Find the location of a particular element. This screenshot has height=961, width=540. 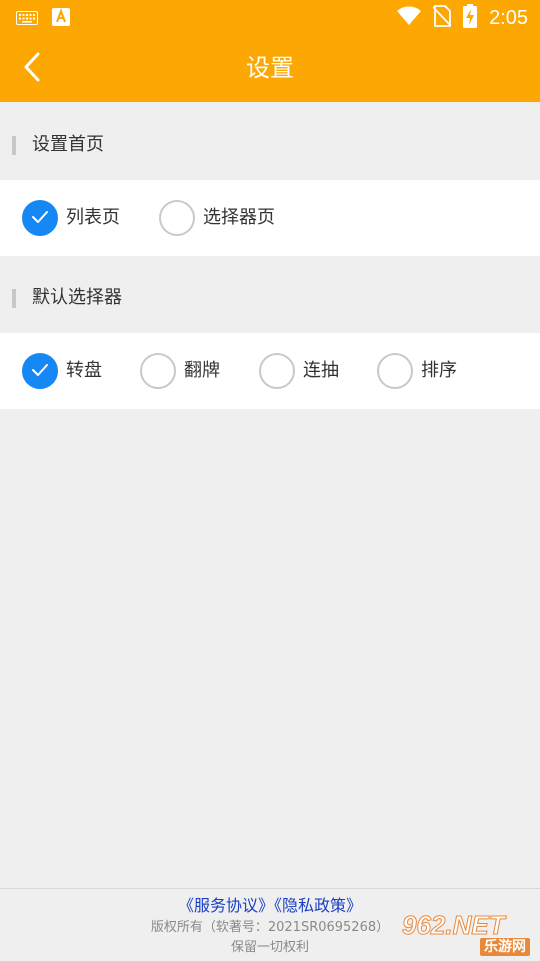

option-label: 排序 is located at coordinates (439, 370).